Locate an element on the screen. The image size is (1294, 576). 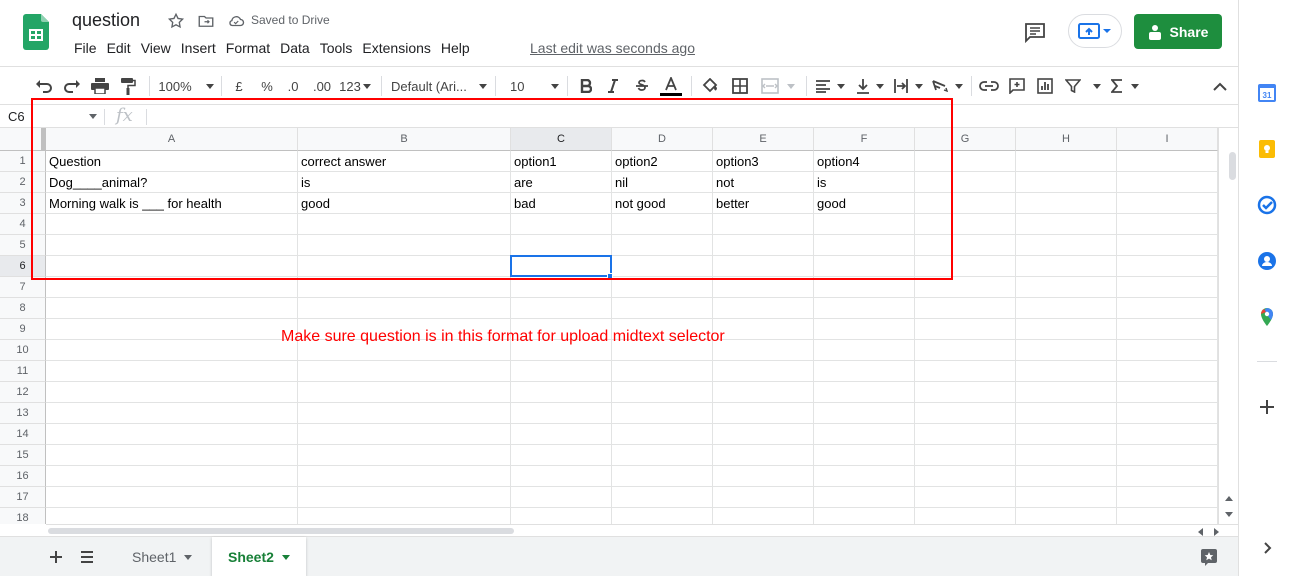
cell-g17 is located at coordinates (965, 497).